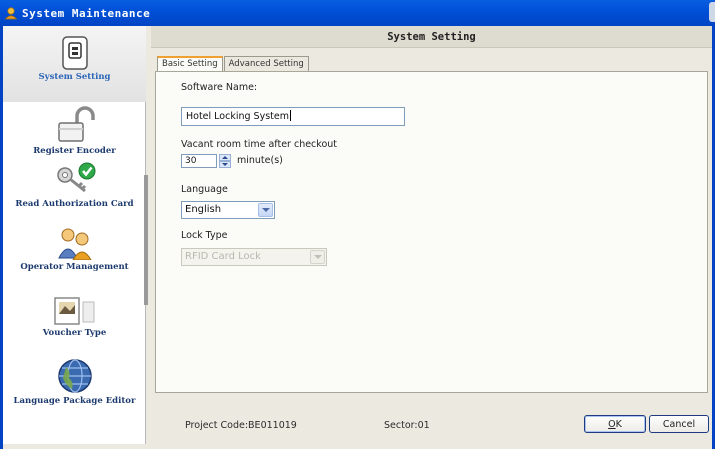 This screenshot has width=715, height=449. What do you see at coordinates (11, 13) in the screenshot?
I see `app-icon` at bounding box center [11, 13].